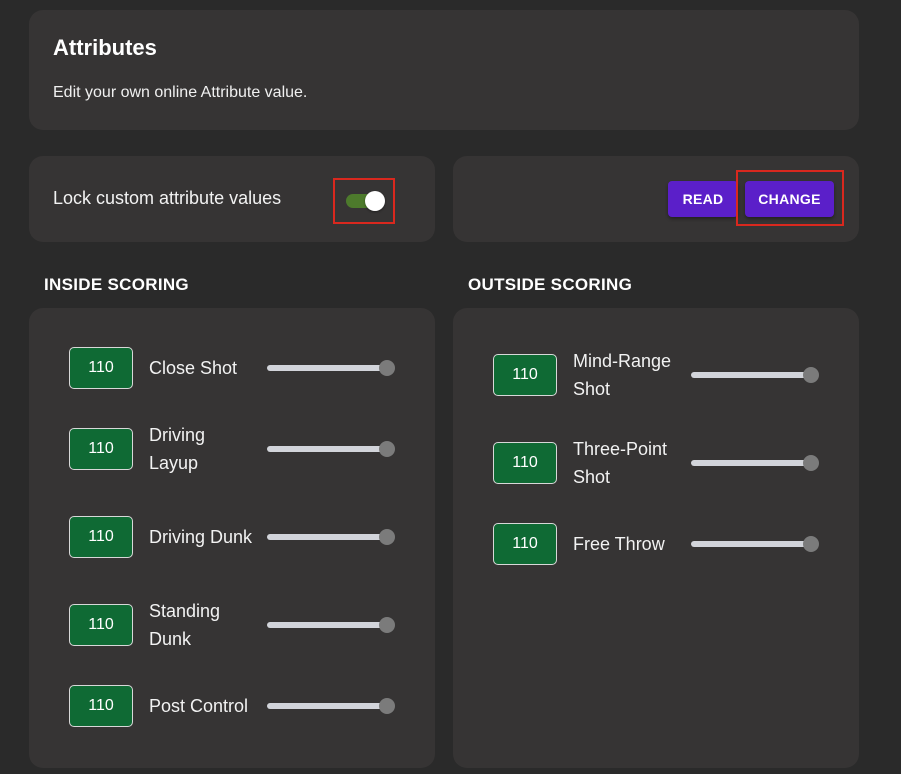 The image size is (901, 774). What do you see at coordinates (234, 449) in the screenshot?
I see `attribute-row-driving-layup: 110 Driving Layup` at bounding box center [234, 449].